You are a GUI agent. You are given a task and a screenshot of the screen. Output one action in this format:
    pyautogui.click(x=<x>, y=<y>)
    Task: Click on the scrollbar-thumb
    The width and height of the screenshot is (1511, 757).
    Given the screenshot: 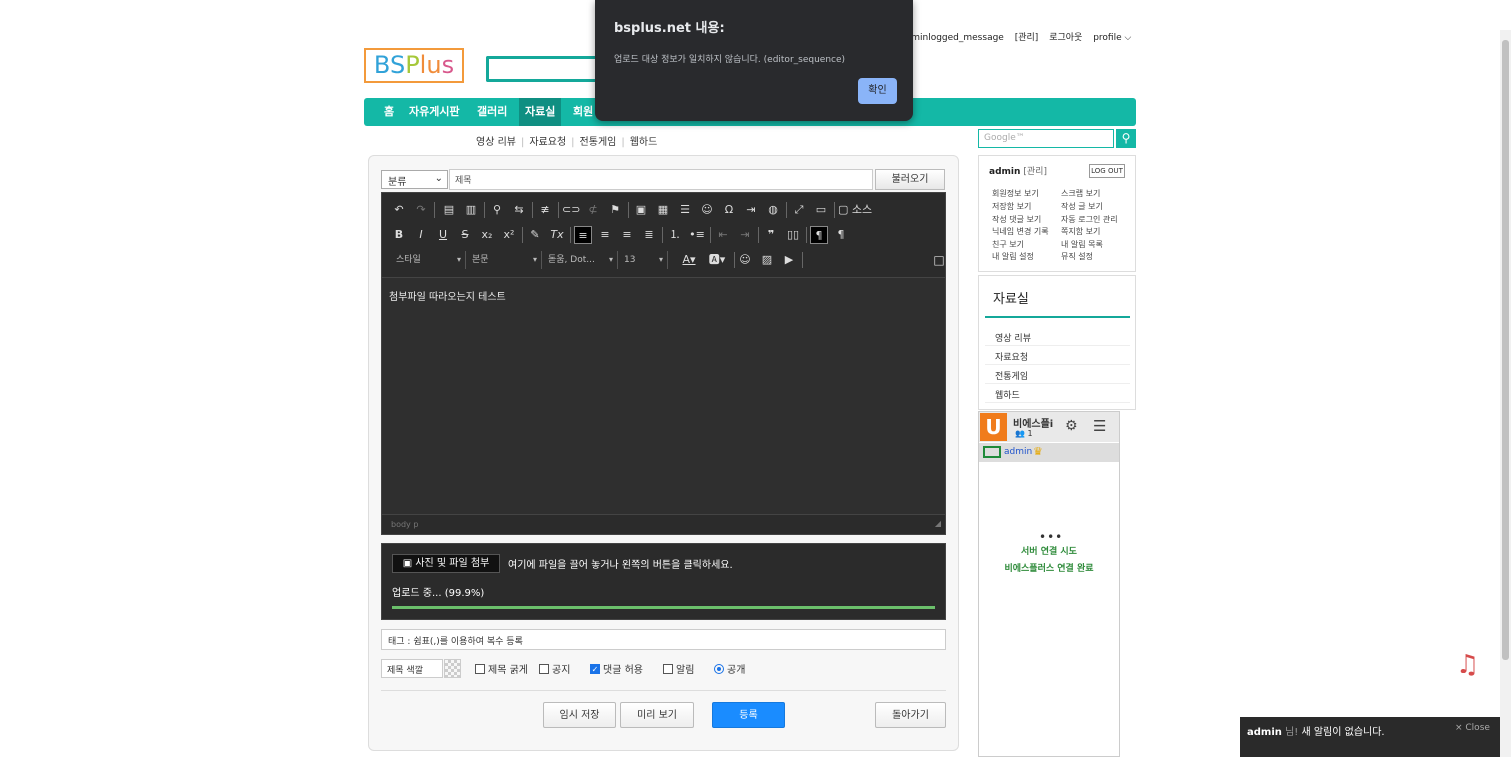 What is the action you would take?
    pyautogui.click(x=1505, y=350)
    